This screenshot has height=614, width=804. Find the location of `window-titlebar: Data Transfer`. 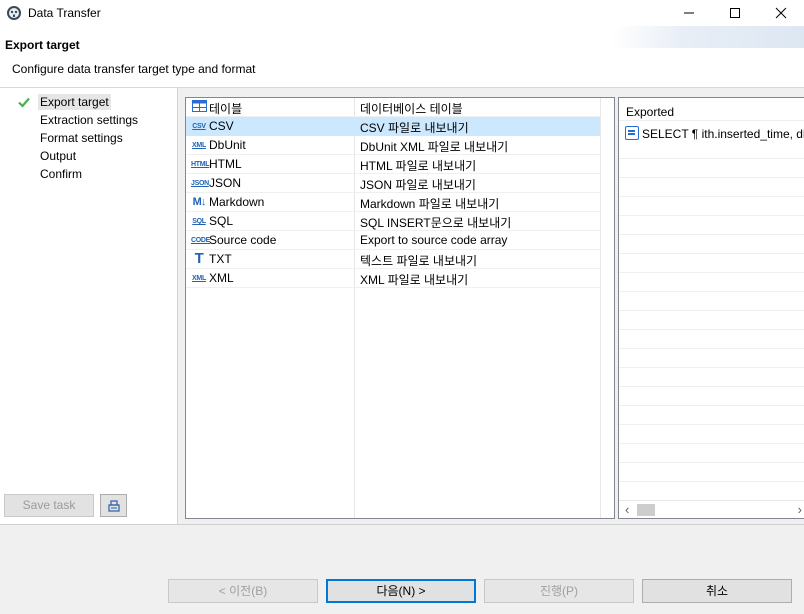

window-titlebar: Data Transfer is located at coordinates (402, 13).